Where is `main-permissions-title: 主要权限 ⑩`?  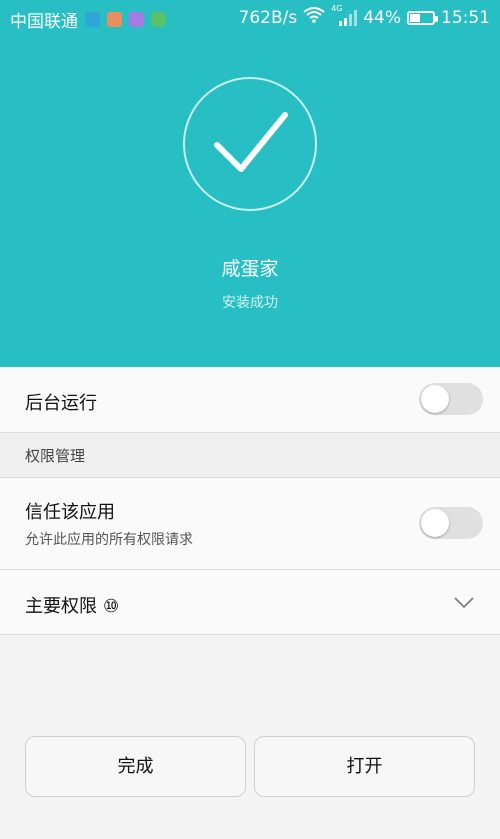
main-permissions-title: 主要权限 ⑩ is located at coordinates (72, 605).